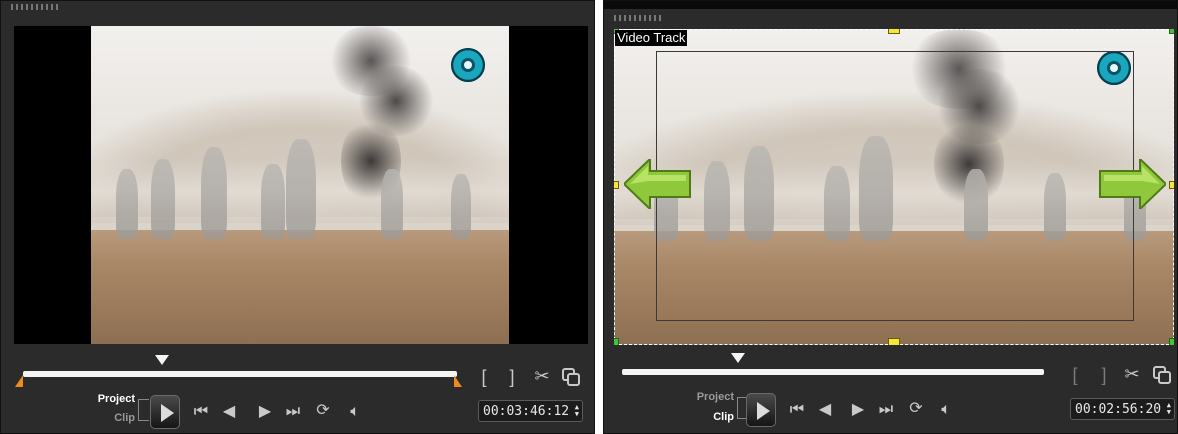  What do you see at coordinates (894, 341) in the screenshot?
I see `resize-handle-bottom` at bounding box center [894, 341].